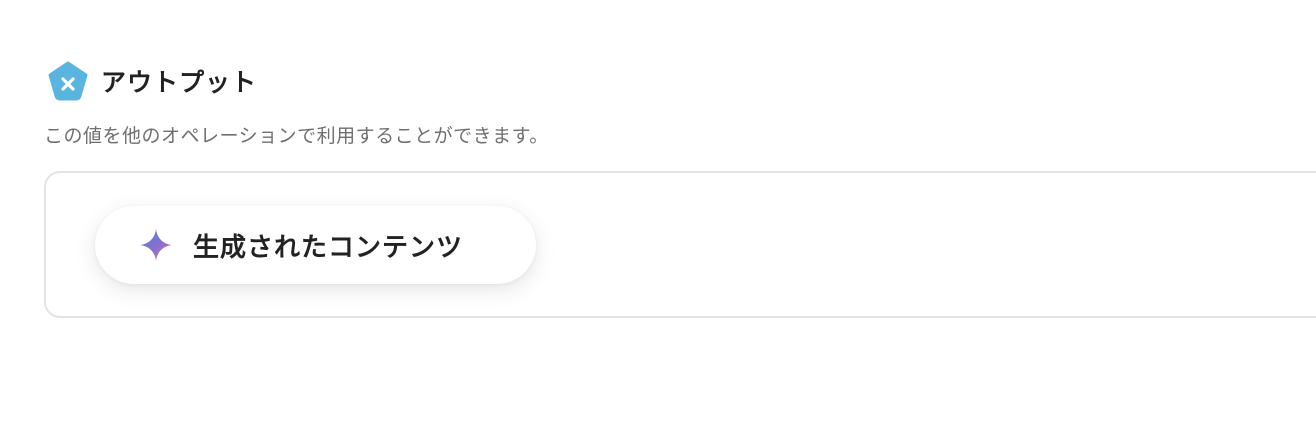  Describe the element at coordinates (68, 81) in the screenshot. I see `pentagon-x-icon` at that location.